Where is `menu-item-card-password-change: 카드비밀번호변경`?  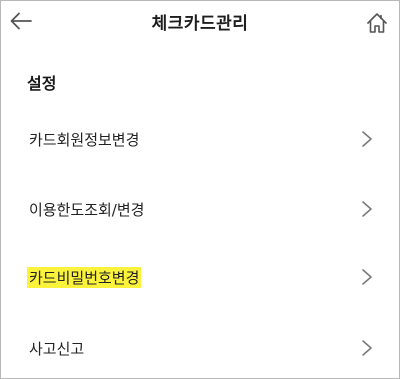 menu-item-card-password-change: 카드비밀번호변경 is located at coordinates (200, 277).